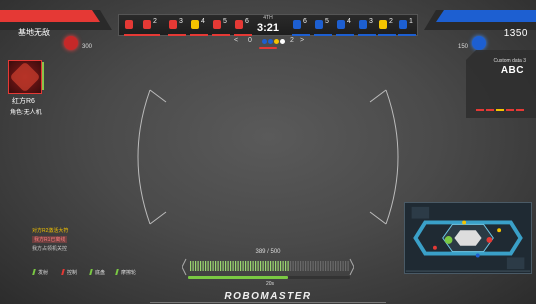  I want to click on red-base-bar, so click(56, 20).